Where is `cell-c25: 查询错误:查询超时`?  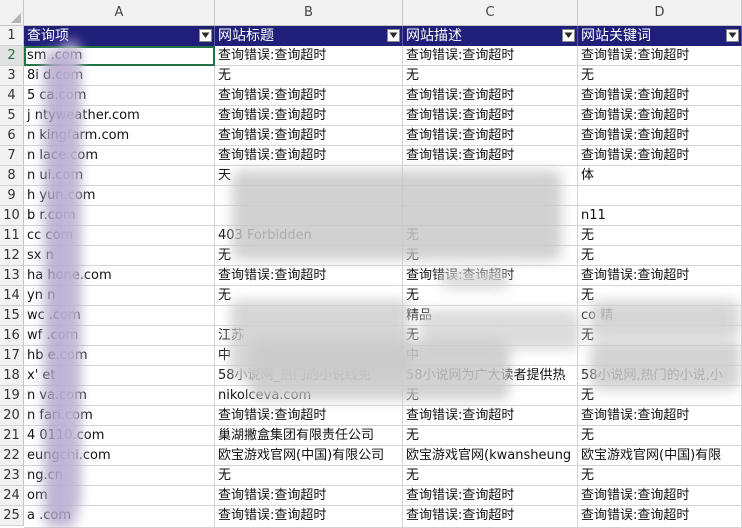
cell-c25: 查询错误:查询超时 is located at coordinates (490, 517).